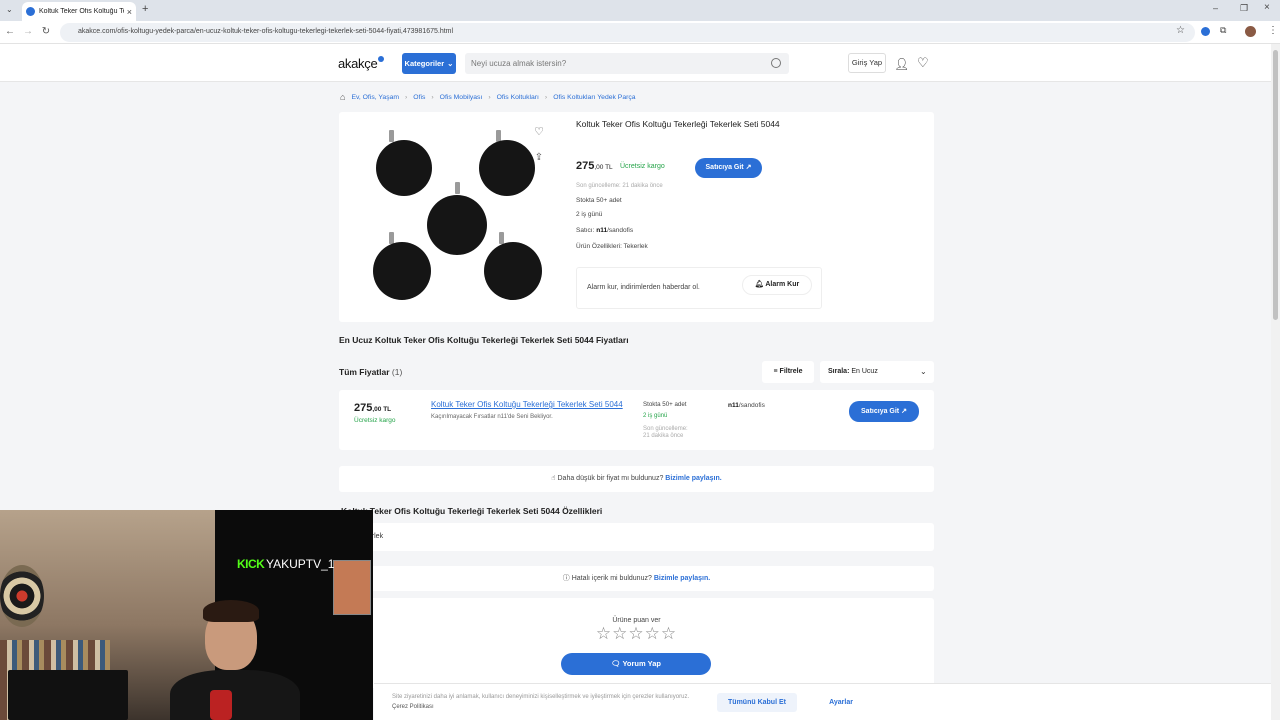  I want to click on sort-label: Sırala:, so click(839, 371).